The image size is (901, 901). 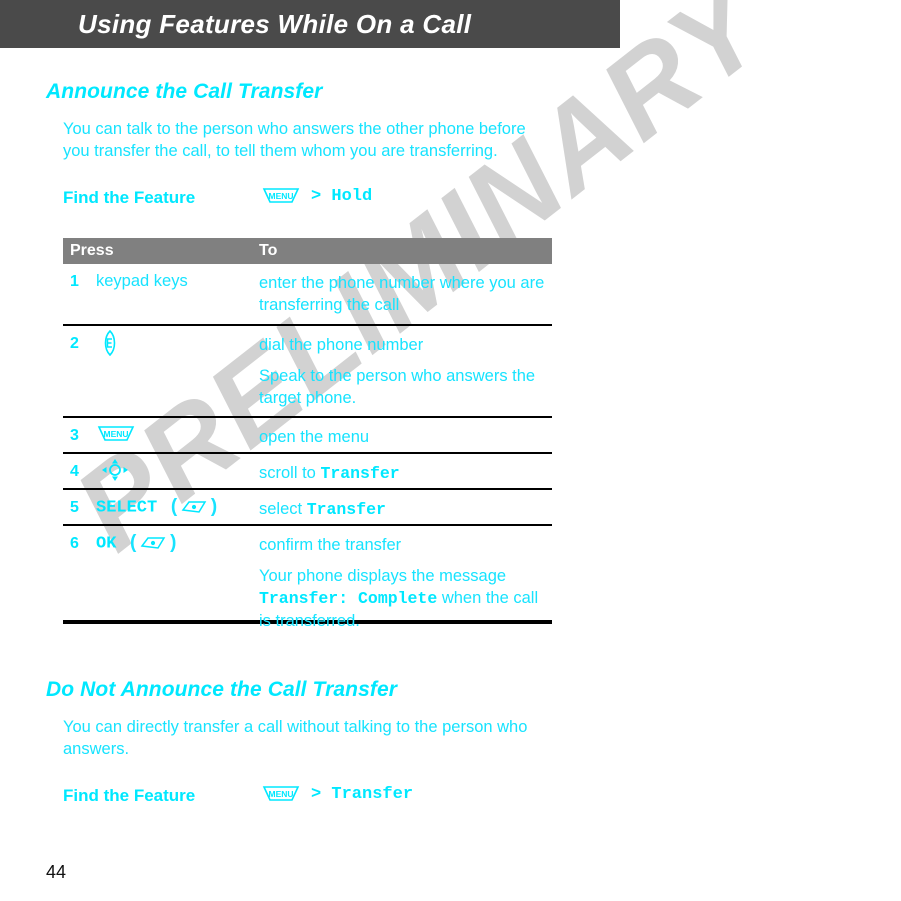 What do you see at coordinates (142, 281) in the screenshot?
I see `press-cell: keypad keys` at bounding box center [142, 281].